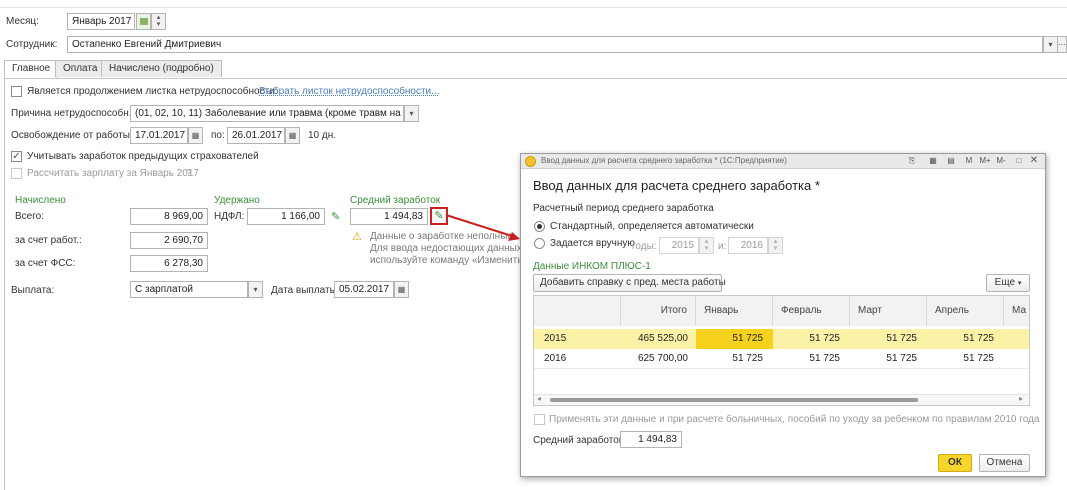  Describe the element at coordinates (824, 358) in the screenshot. I see `row-2016-feb: 51 725` at that location.